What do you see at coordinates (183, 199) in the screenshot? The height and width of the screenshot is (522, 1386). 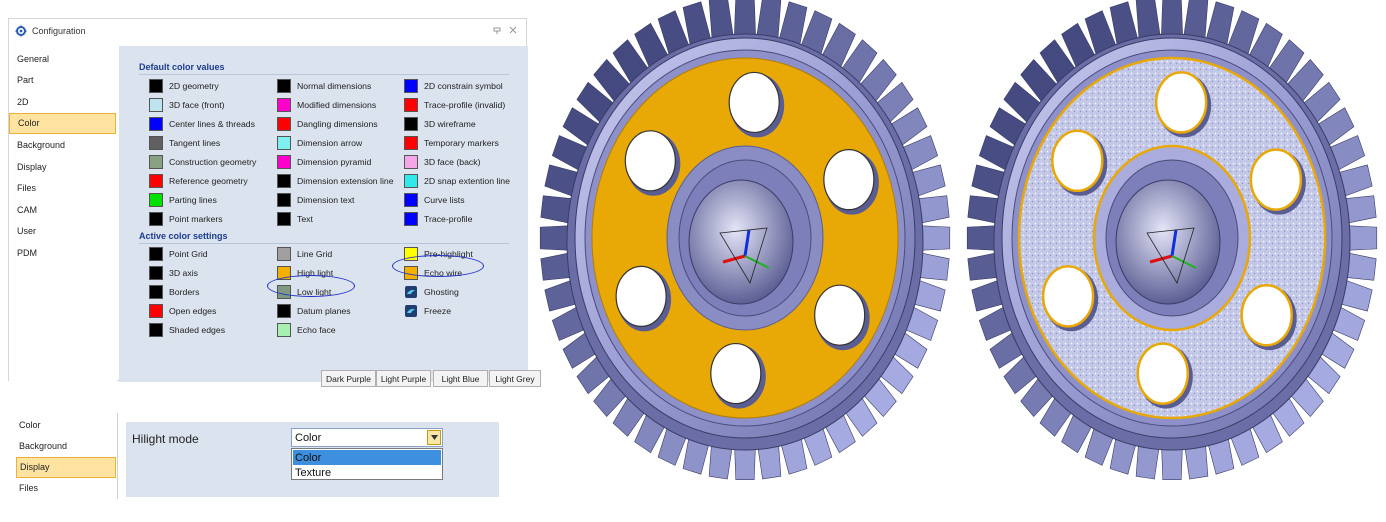 I see `color-setting-parting-lines: Parting lines` at bounding box center [183, 199].